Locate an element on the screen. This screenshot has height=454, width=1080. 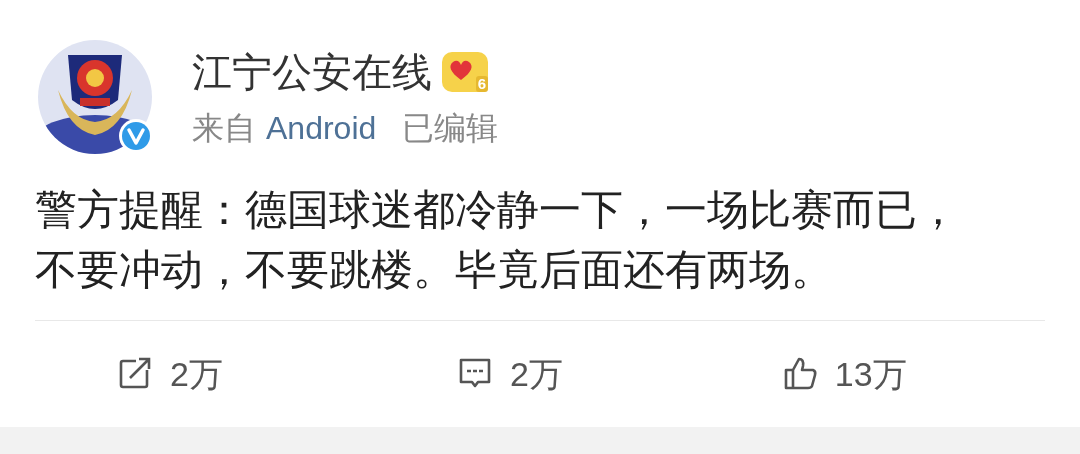
source-label: 来自 is located at coordinates (224, 128).